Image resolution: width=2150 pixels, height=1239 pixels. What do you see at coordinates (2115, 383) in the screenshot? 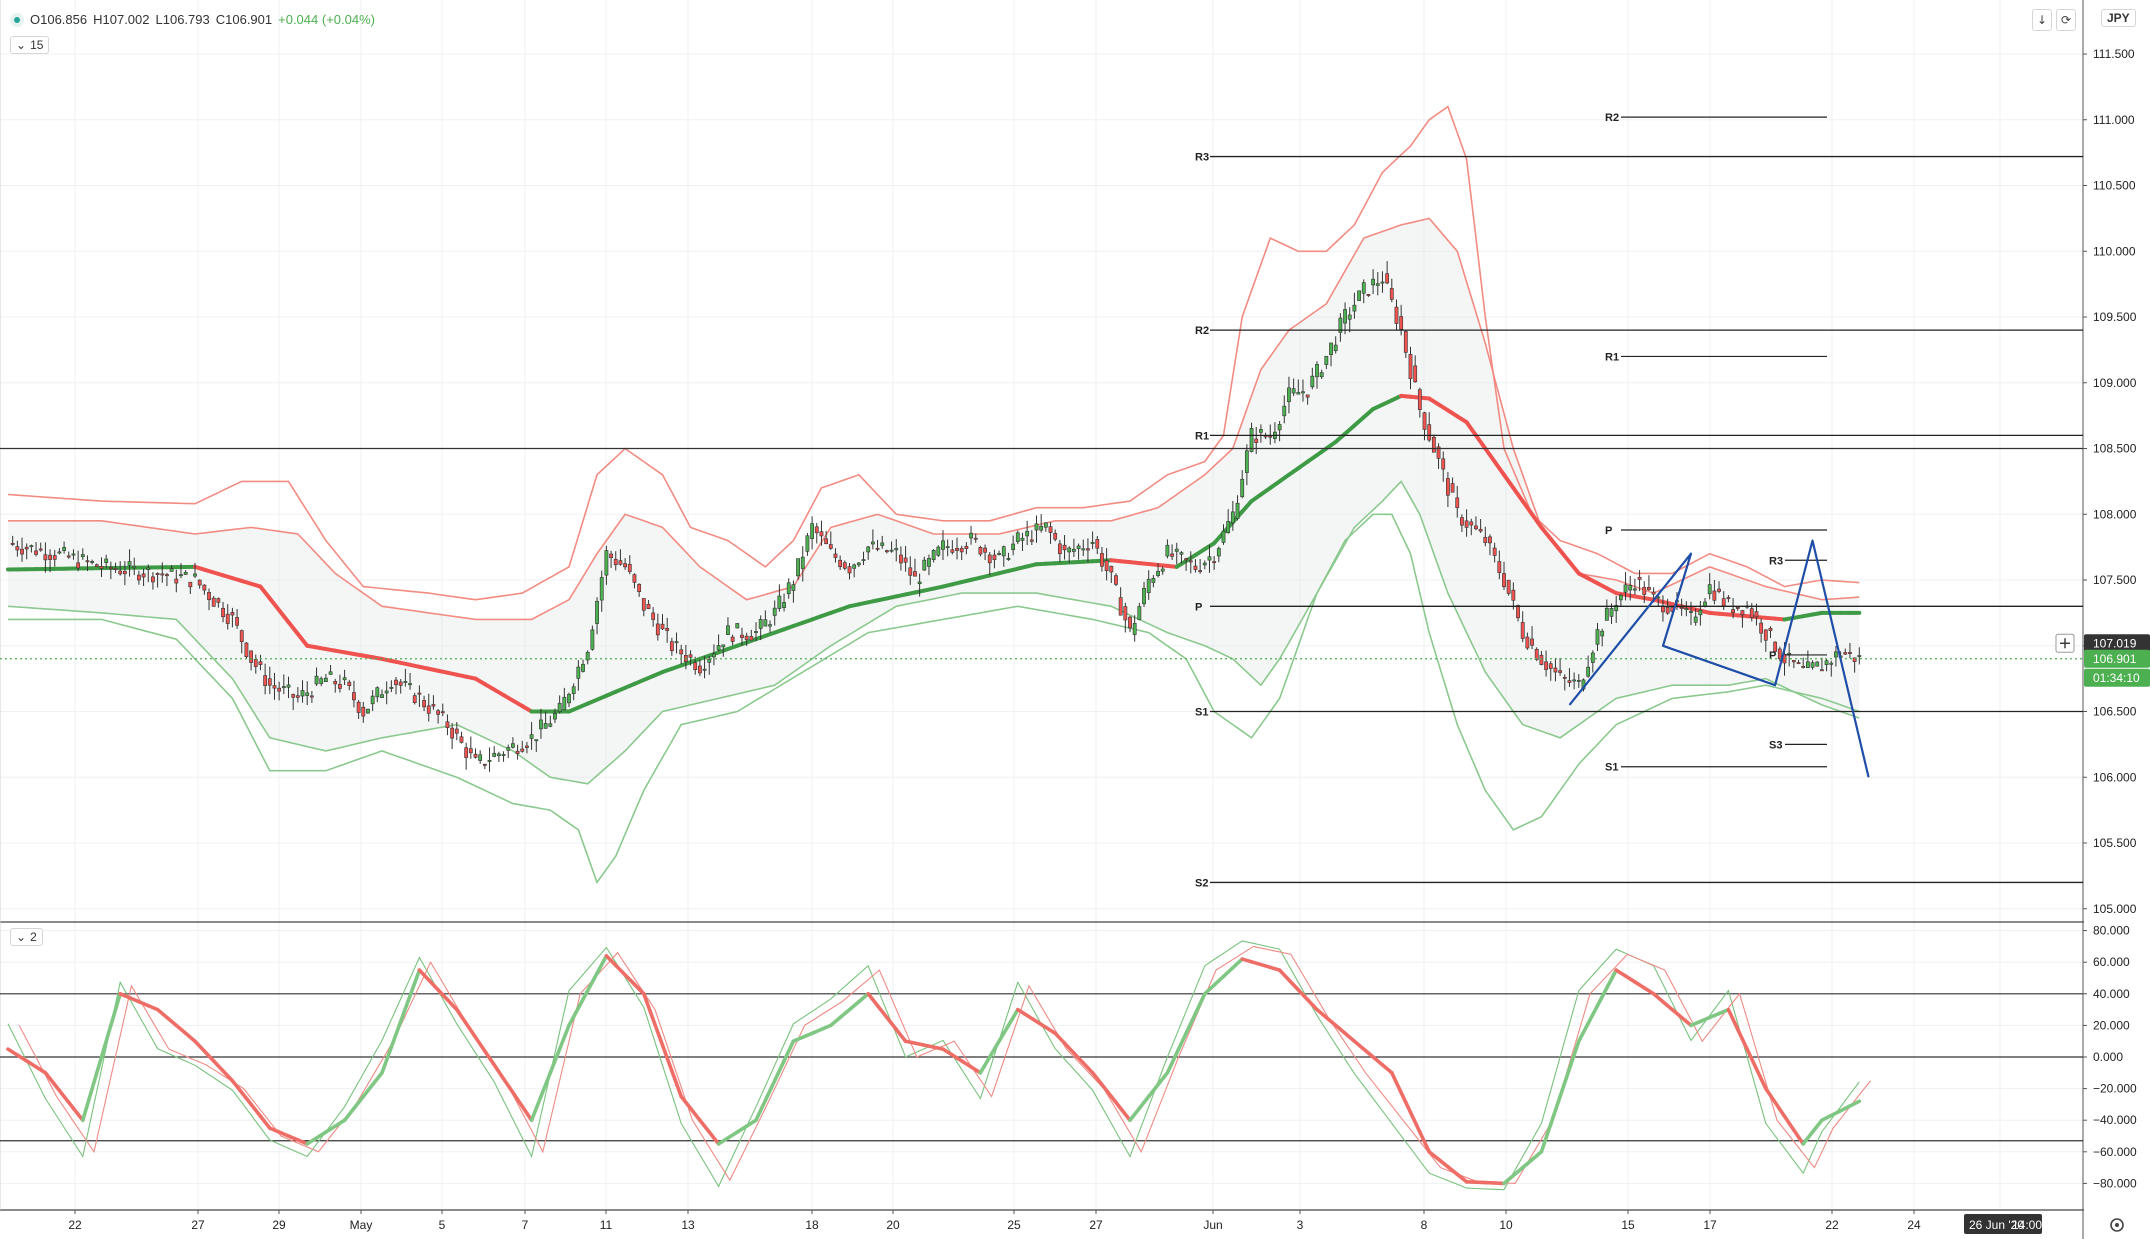
I see `price-tick-label: 109.000` at bounding box center [2115, 383].